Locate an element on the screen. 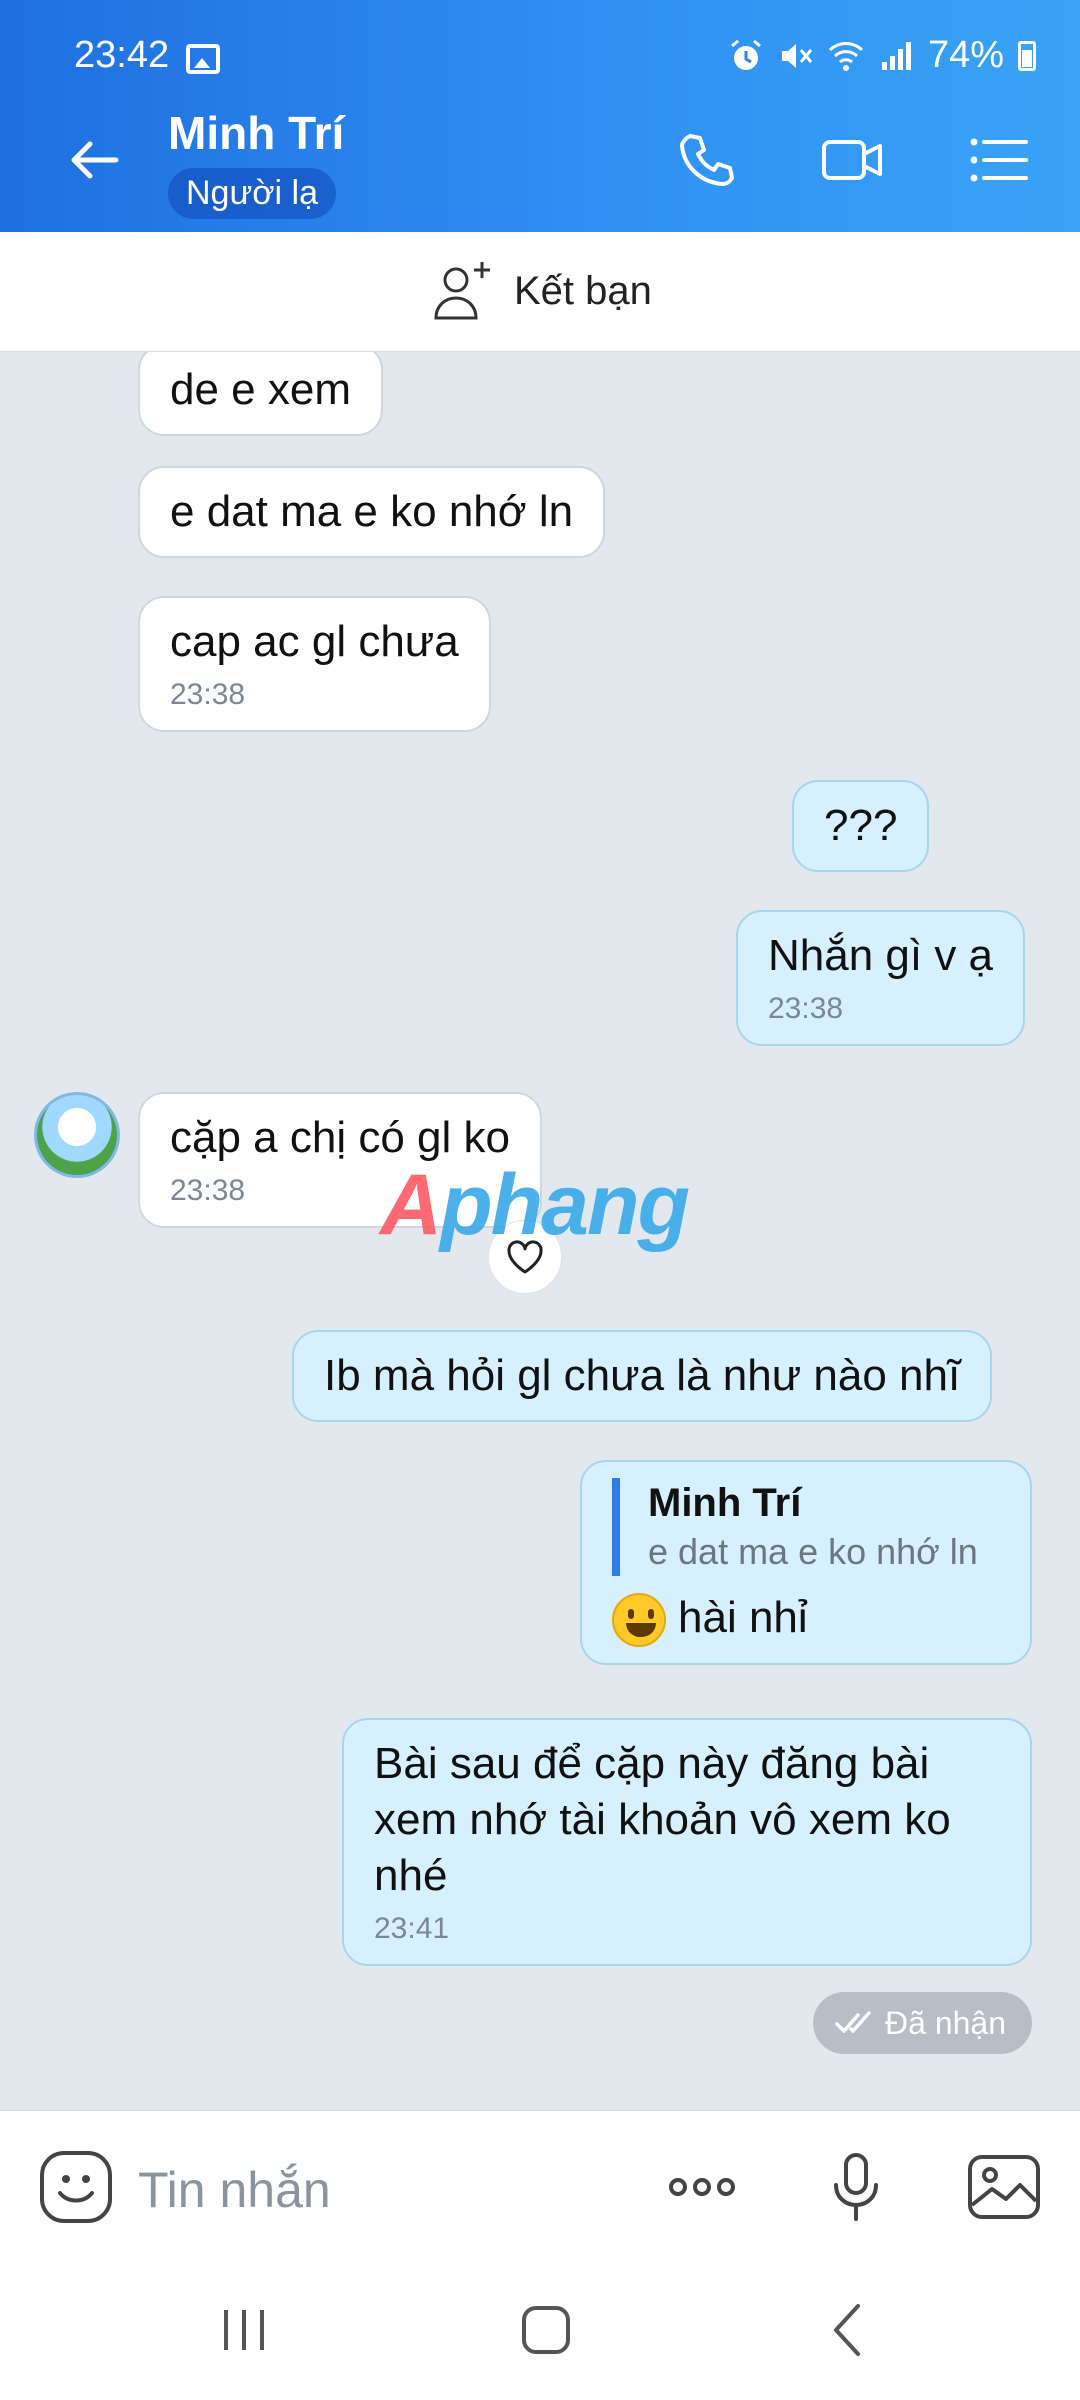  add-friend-icon is located at coordinates (462, 291).